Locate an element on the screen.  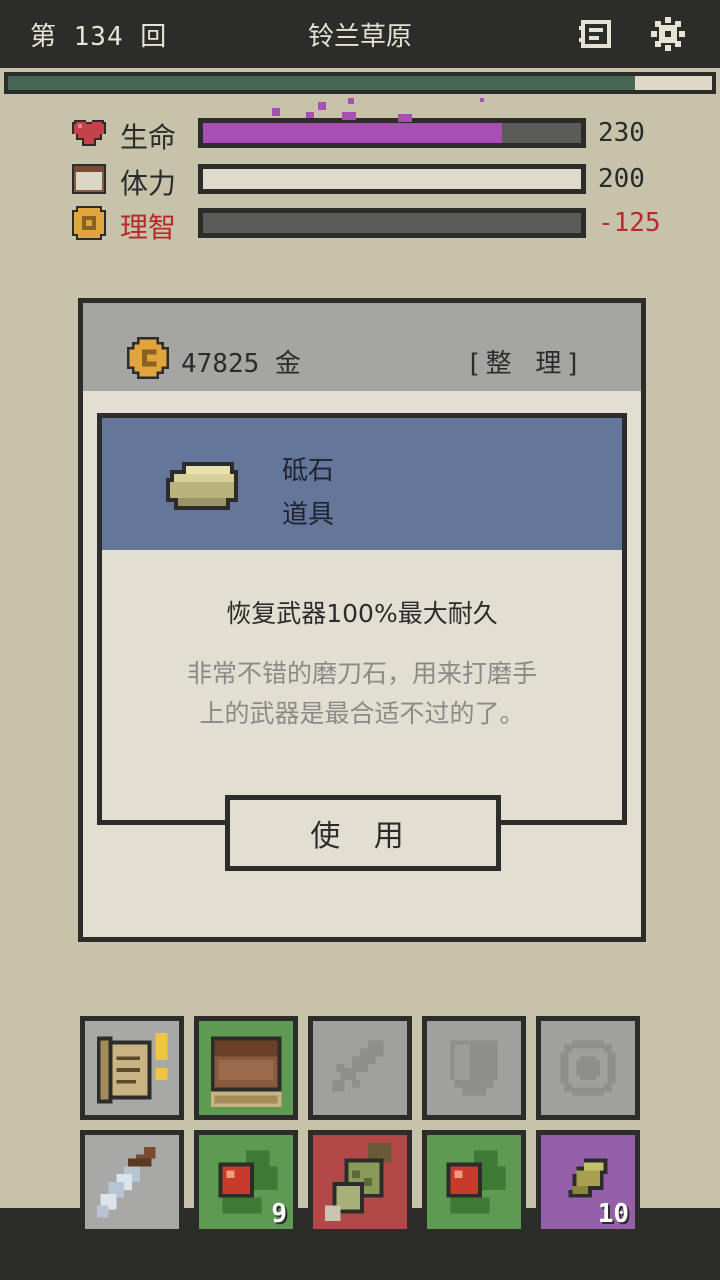
dagger-slot is located at coordinates (132, 1182).